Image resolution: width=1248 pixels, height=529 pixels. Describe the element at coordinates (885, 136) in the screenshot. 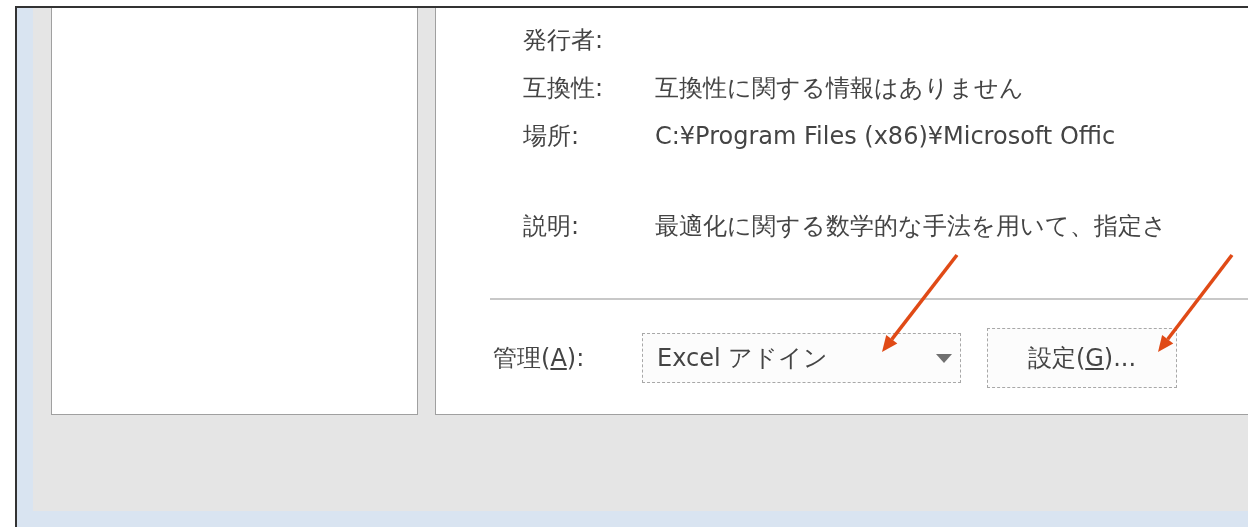

I see `field-value: C:¥Program Files (x86)¥Microsoft Offic` at that location.